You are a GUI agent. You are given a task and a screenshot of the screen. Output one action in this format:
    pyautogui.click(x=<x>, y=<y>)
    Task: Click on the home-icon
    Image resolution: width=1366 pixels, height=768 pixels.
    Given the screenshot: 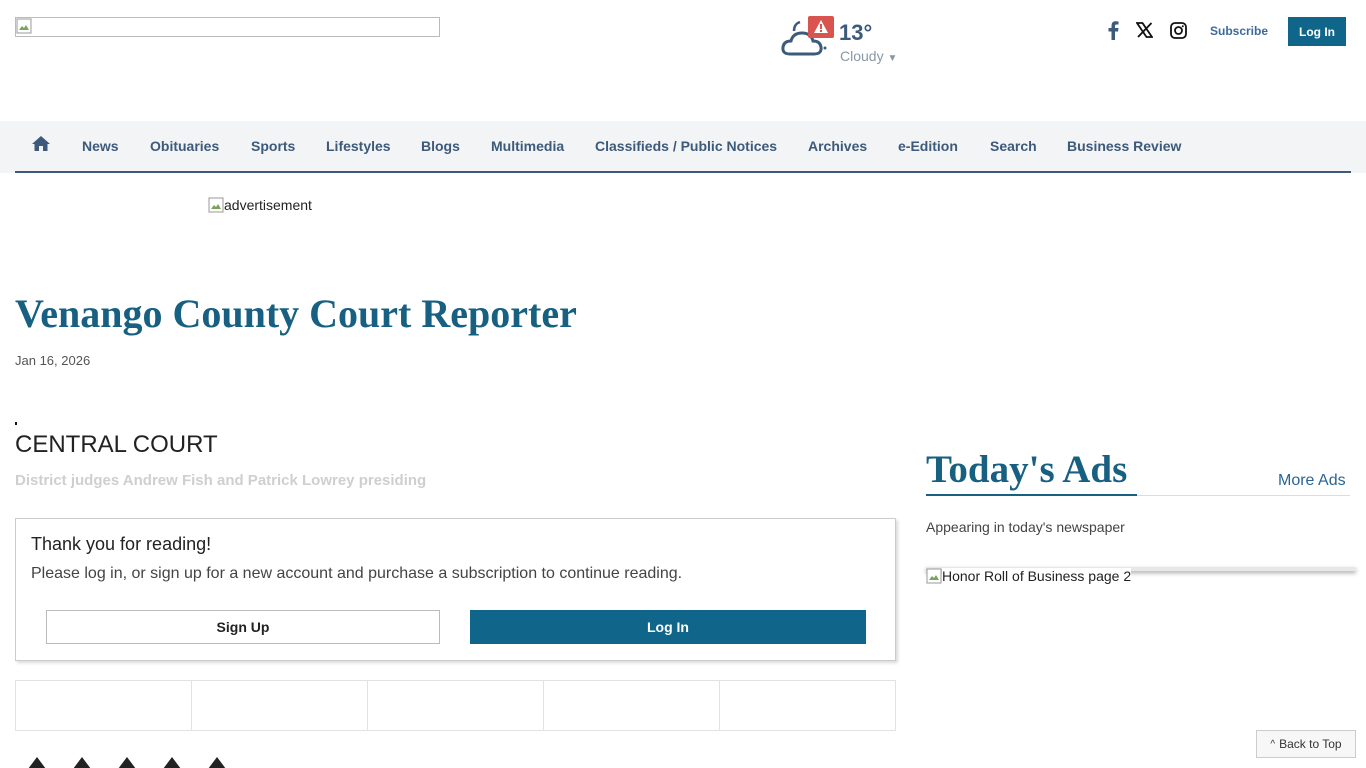 What is the action you would take?
    pyautogui.click(x=41, y=146)
    